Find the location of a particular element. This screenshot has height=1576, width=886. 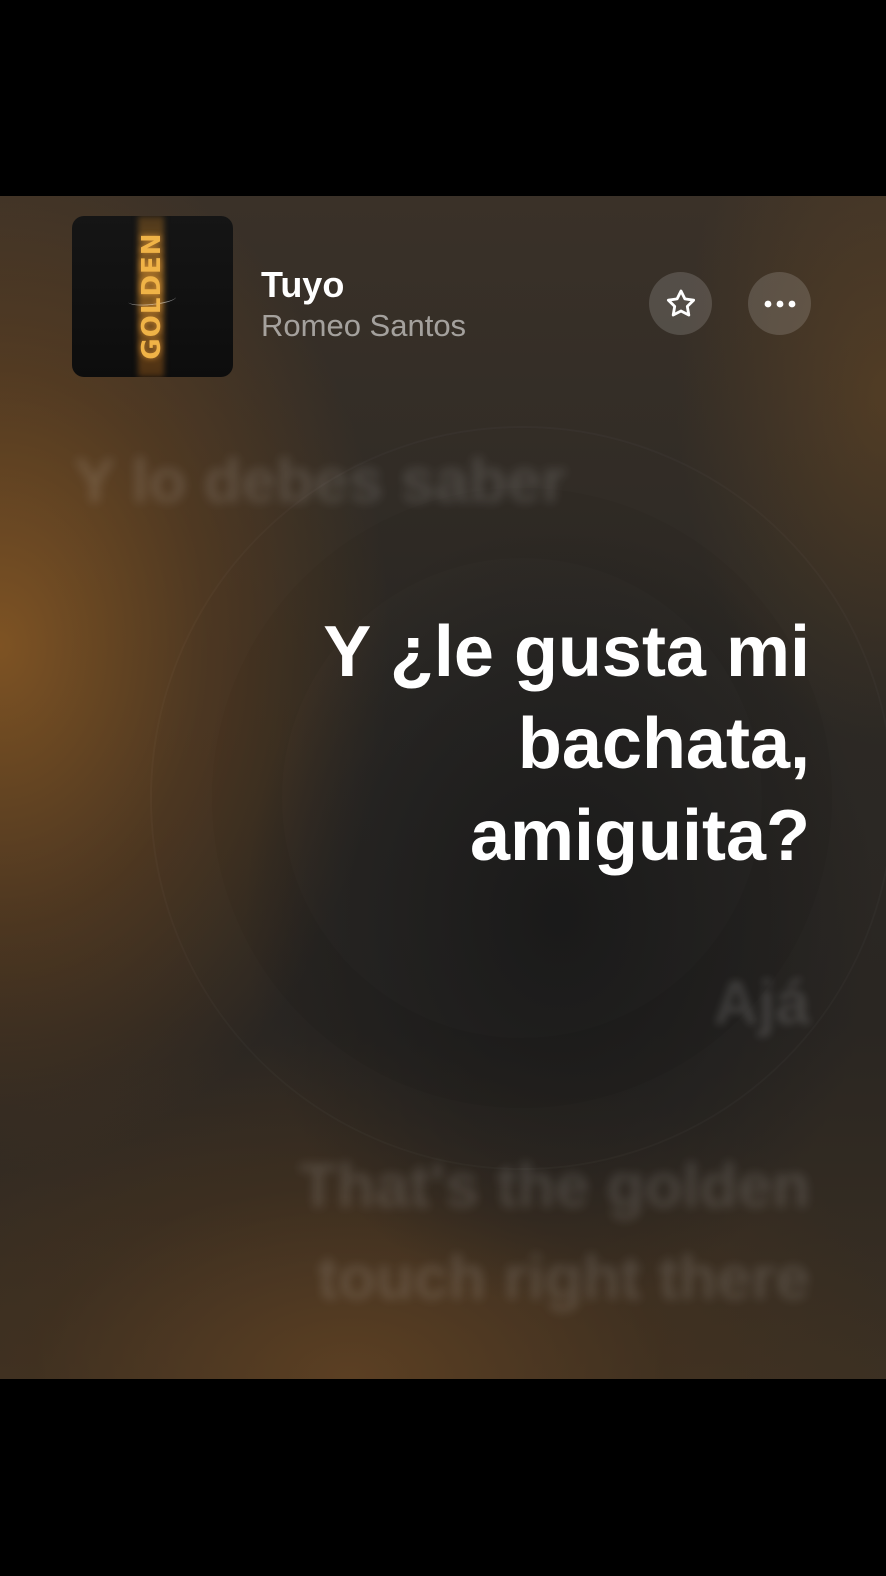

ellipsis-icon is located at coordinates (779, 303).